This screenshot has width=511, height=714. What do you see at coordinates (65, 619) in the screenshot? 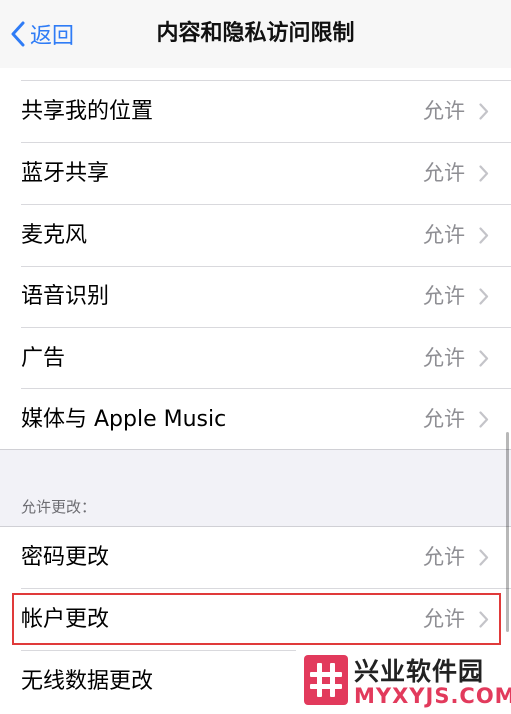
I see `row-label: 帐户更改` at bounding box center [65, 619].